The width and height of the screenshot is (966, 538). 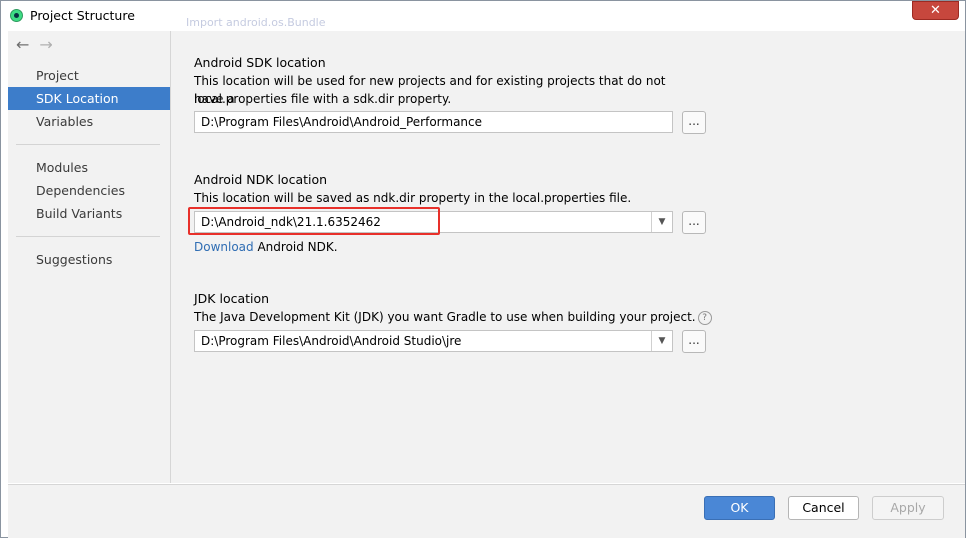 What do you see at coordinates (89, 213) in the screenshot?
I see `sidebar-item-build-variants: Build Variants` at bounding box center [89, 213].